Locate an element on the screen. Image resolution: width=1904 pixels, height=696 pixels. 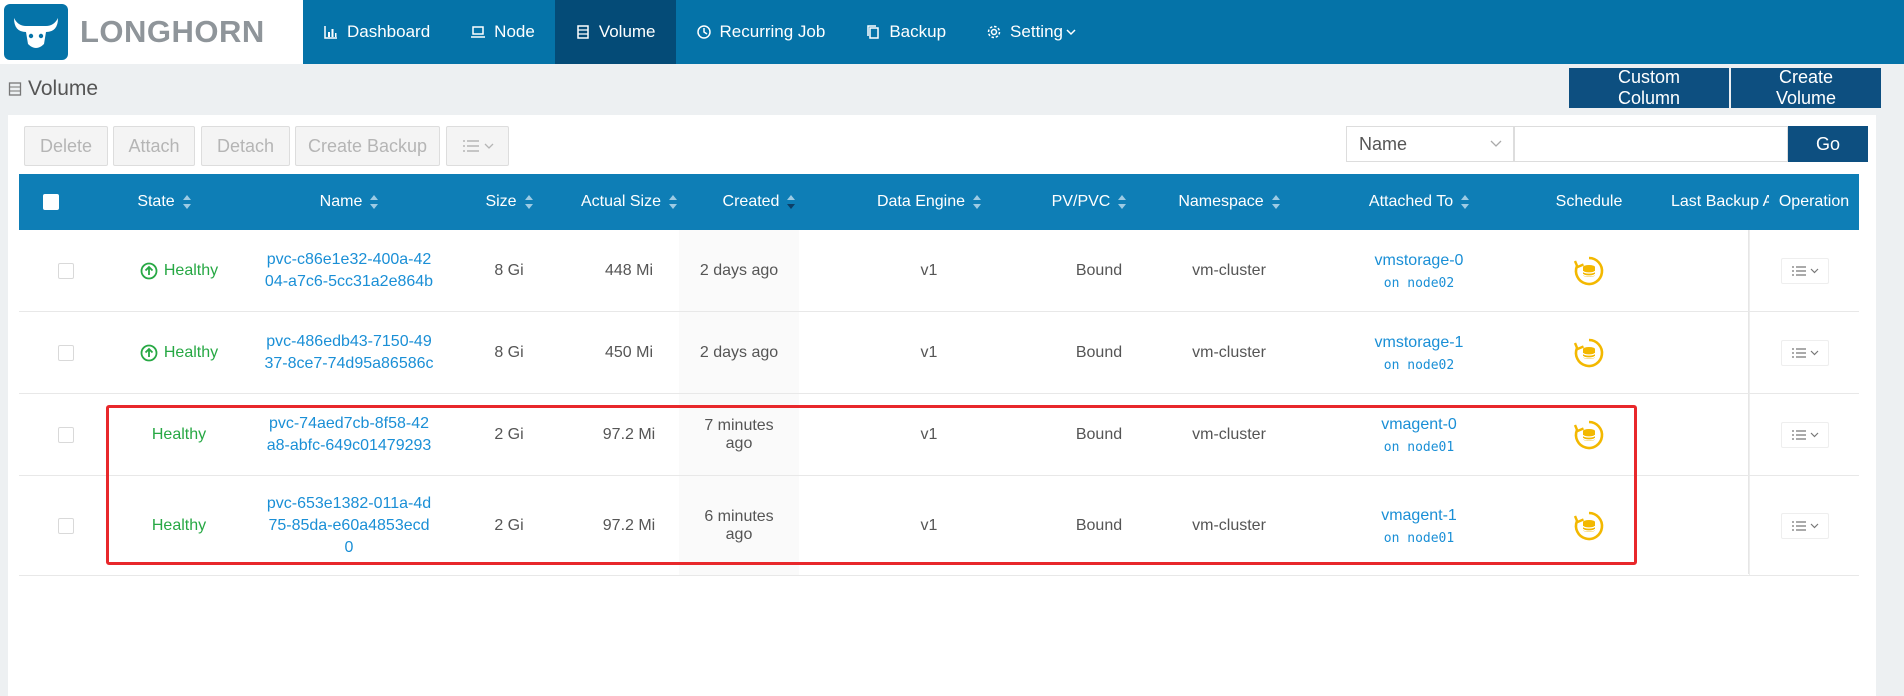
bulk-actions-dropdown is located at coordinates (477, 146).